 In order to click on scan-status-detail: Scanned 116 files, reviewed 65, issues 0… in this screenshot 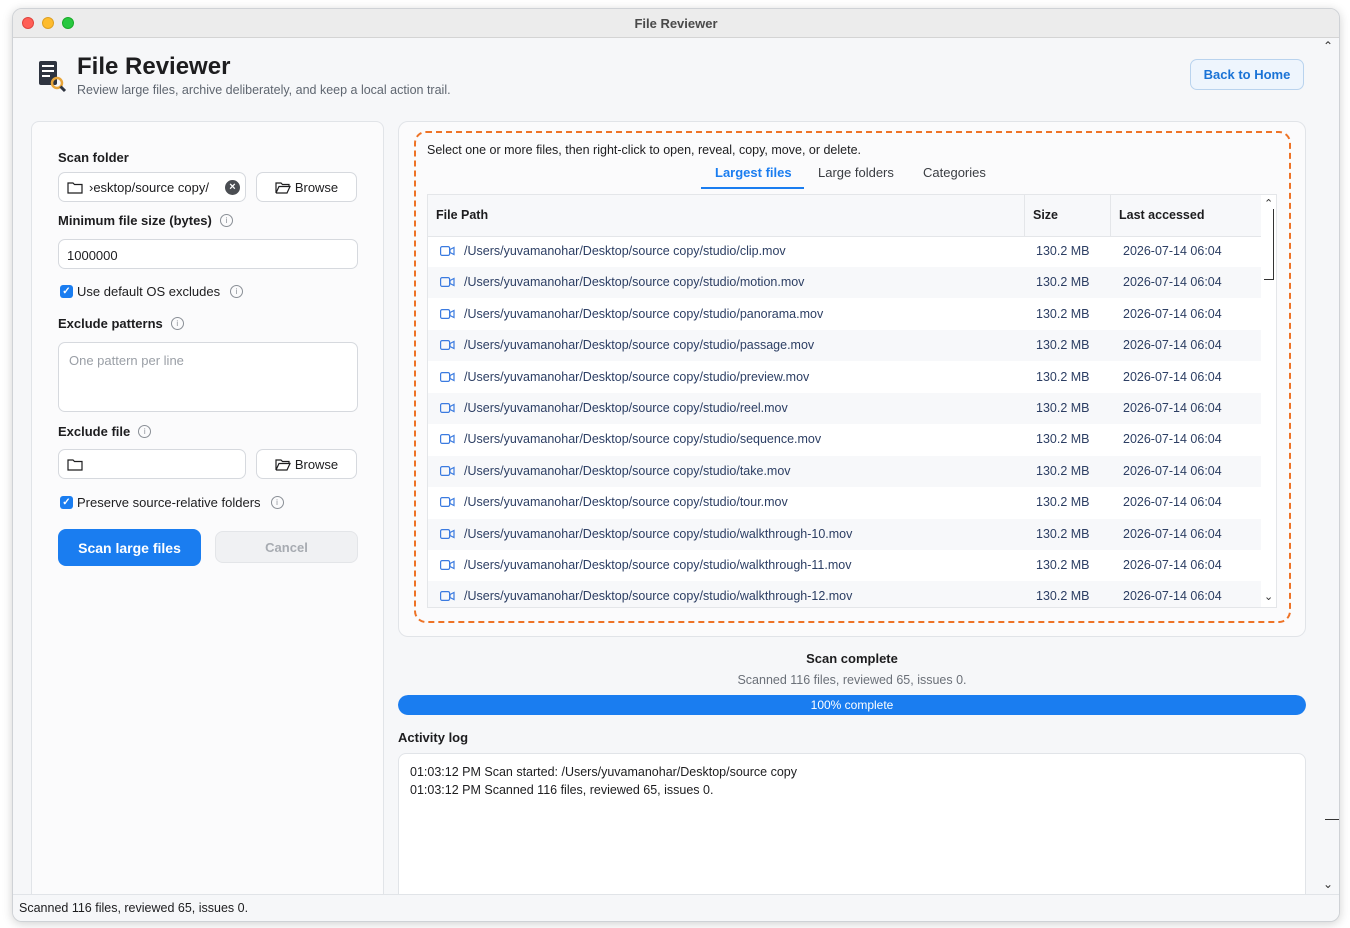, I will do `click(852, 680)`.